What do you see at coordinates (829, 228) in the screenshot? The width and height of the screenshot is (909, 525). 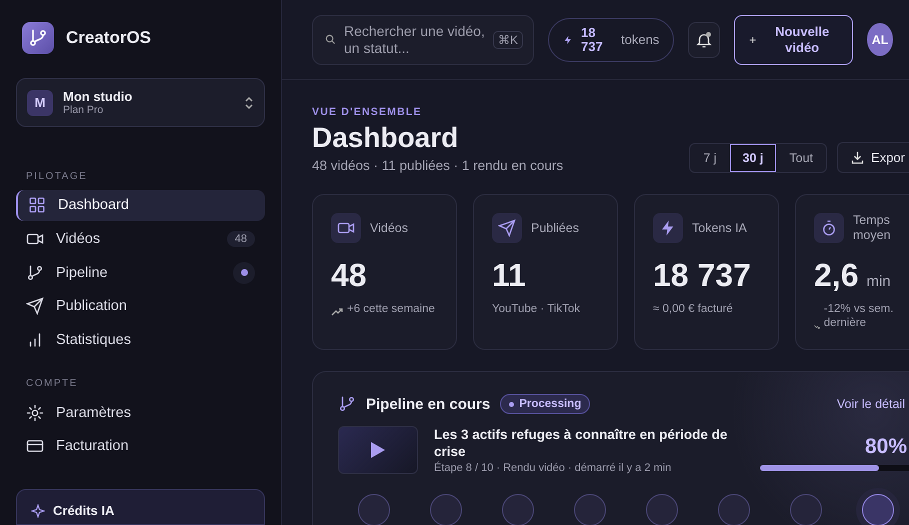 I see `stopwatch-icon` at bounding box center [829, 228].